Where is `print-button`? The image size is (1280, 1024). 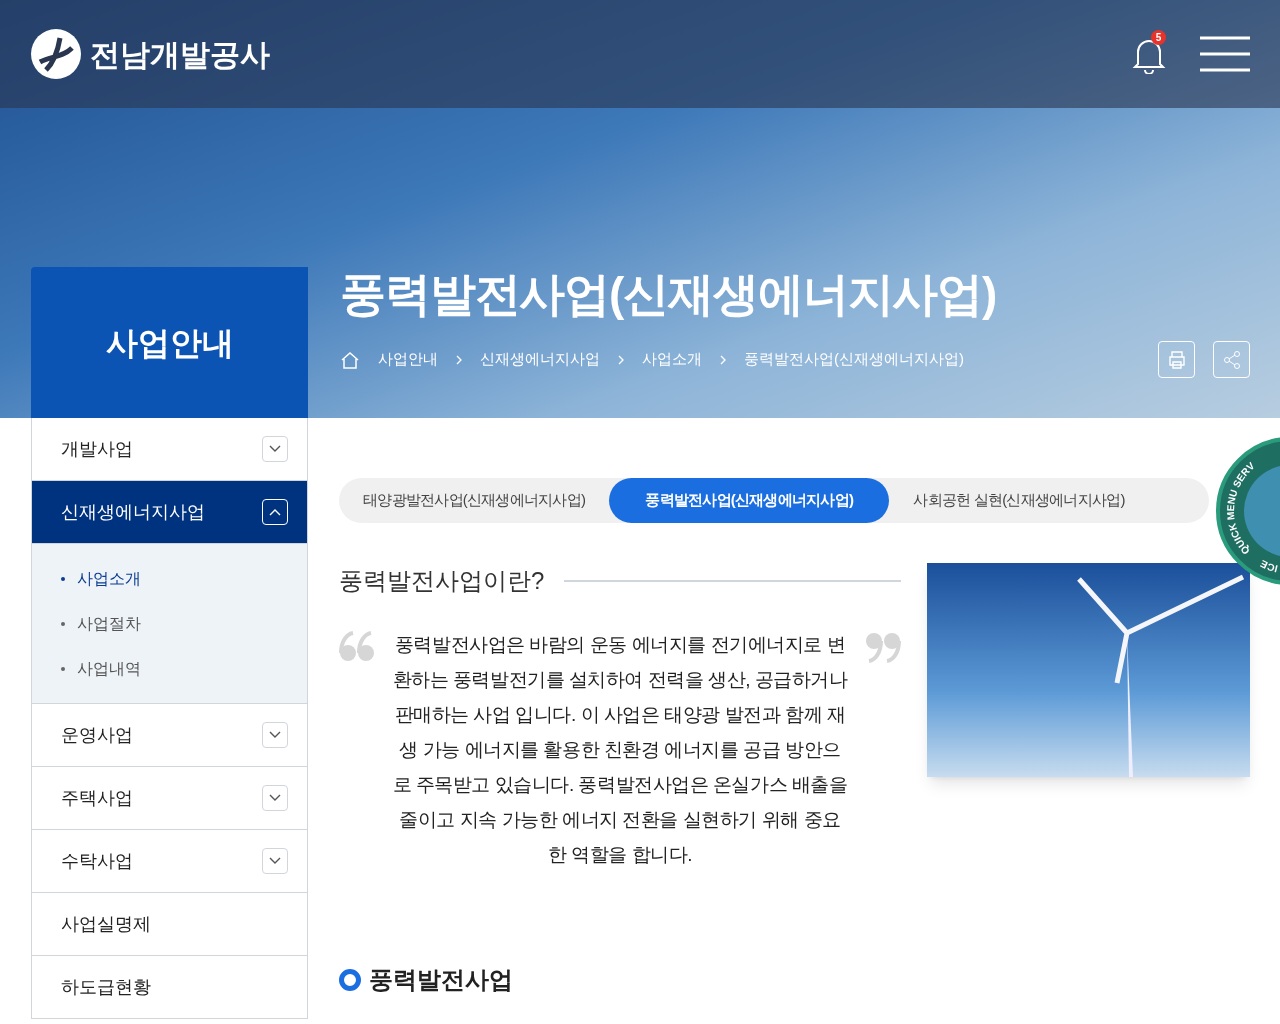
print-button is located at coordinates (1176, 359).